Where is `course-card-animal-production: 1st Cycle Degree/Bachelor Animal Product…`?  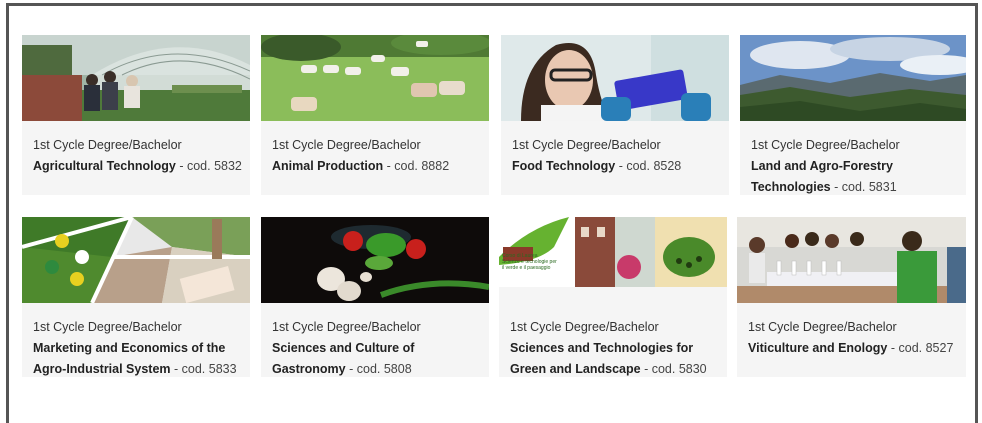 course-card-animal-production: 1st Cycle Degree/Bachelor Animal Product… is located at coordinates (375, 115).